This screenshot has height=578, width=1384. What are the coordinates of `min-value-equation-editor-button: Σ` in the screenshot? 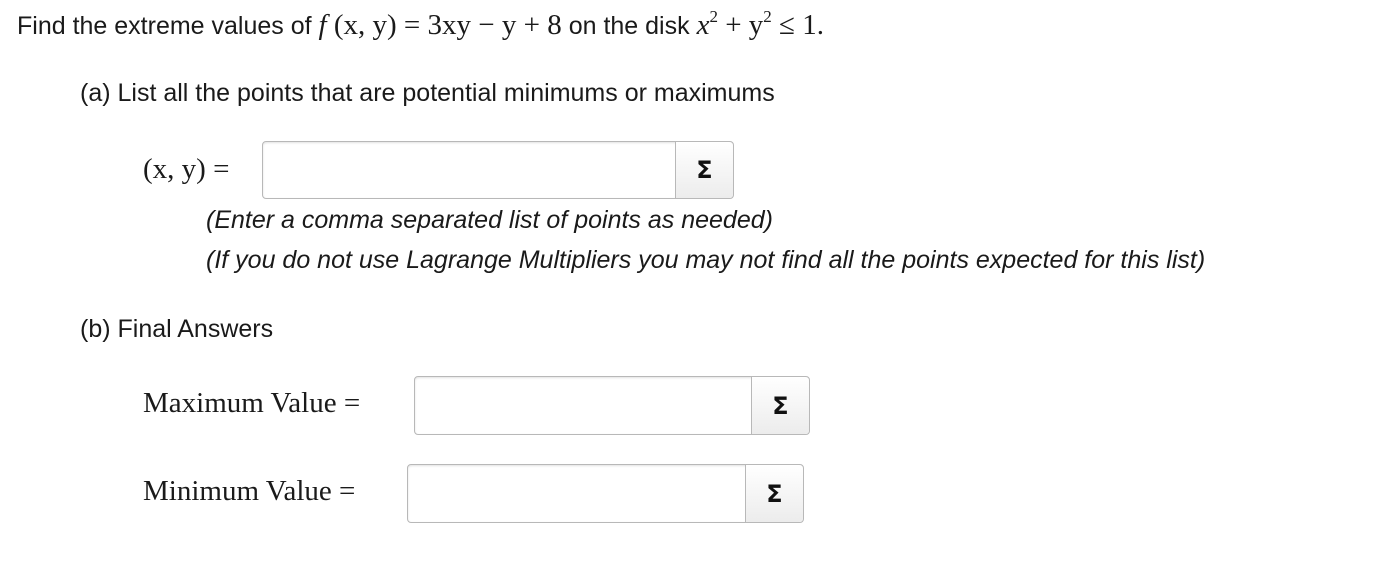 It's located at (774, 493).